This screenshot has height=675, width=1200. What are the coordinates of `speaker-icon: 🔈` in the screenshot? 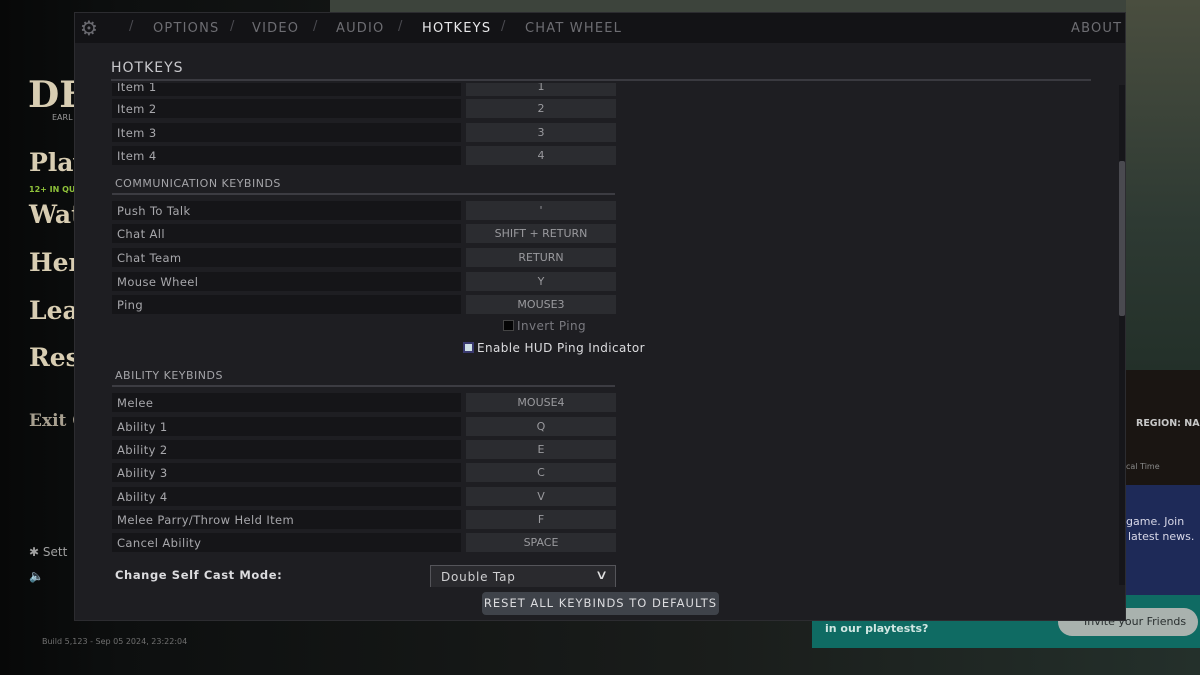 It's located at (36, 576).